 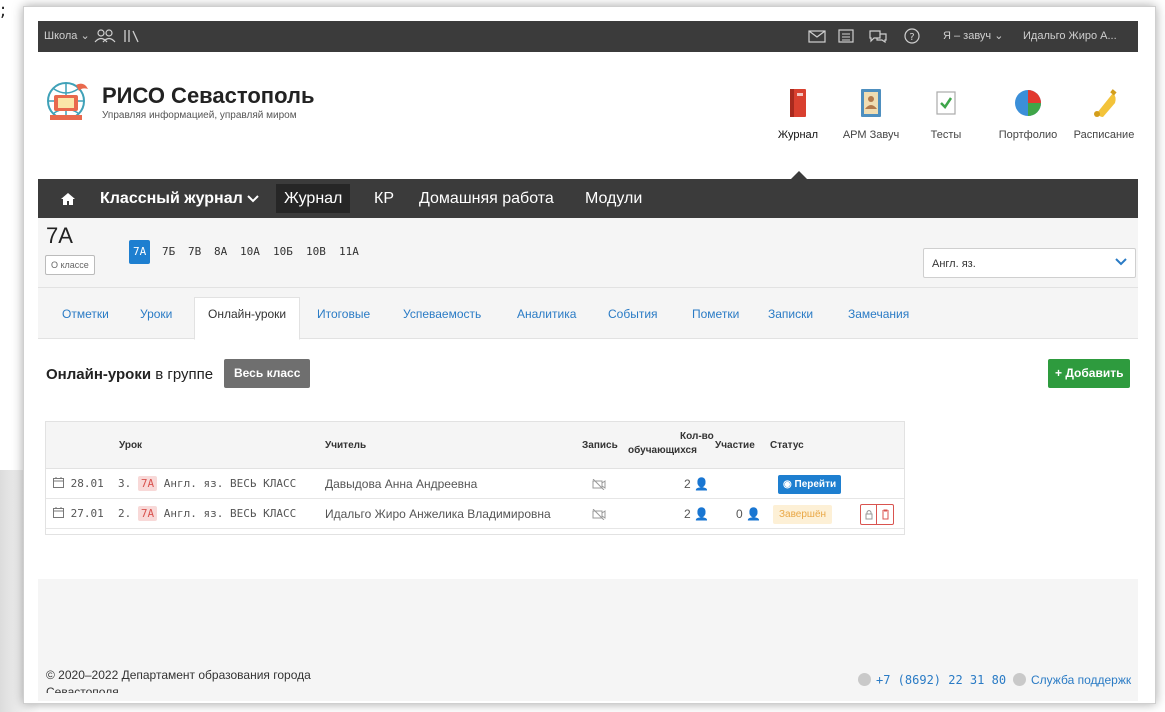 What do you see at coordinates (885, 514) in the screenshot?
I see `trash-icon` at bounding box center [885, 514].